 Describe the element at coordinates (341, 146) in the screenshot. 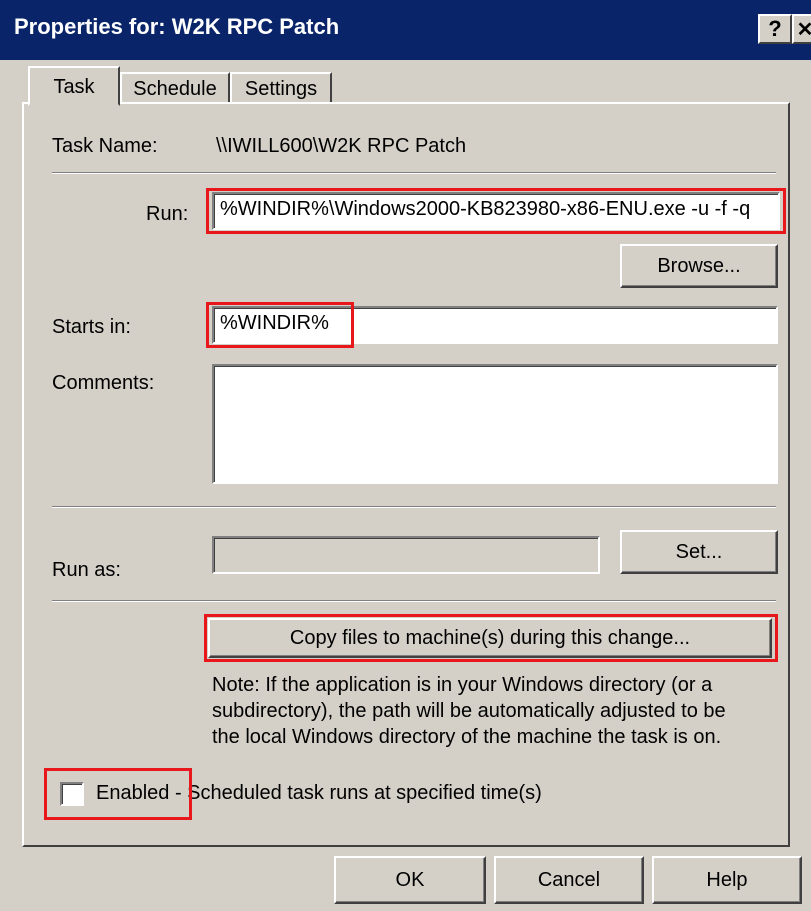

I see `task-name-value: \\IWILL600\W2K RPC Patch` at that location.